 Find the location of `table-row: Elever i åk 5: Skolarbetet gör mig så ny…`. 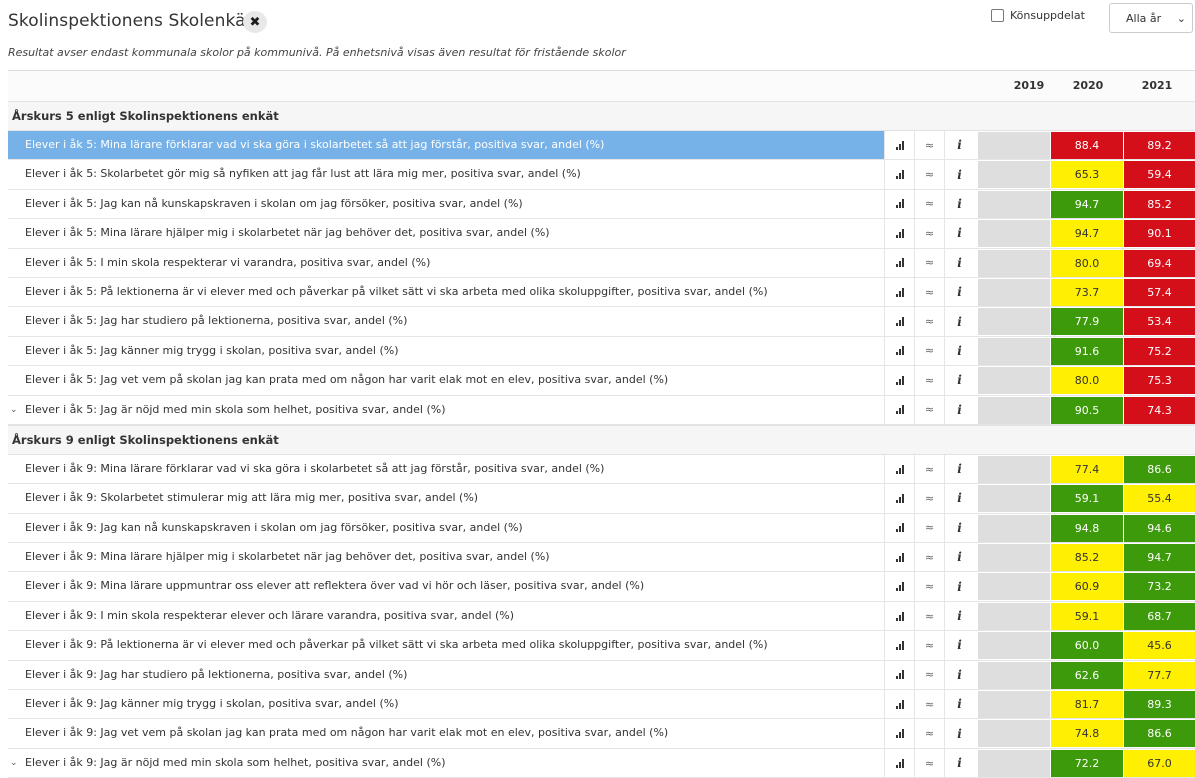

table-row: Elever i åk 5: Skolarbetet gör mig så ny… is located at coordinates (601, 175).